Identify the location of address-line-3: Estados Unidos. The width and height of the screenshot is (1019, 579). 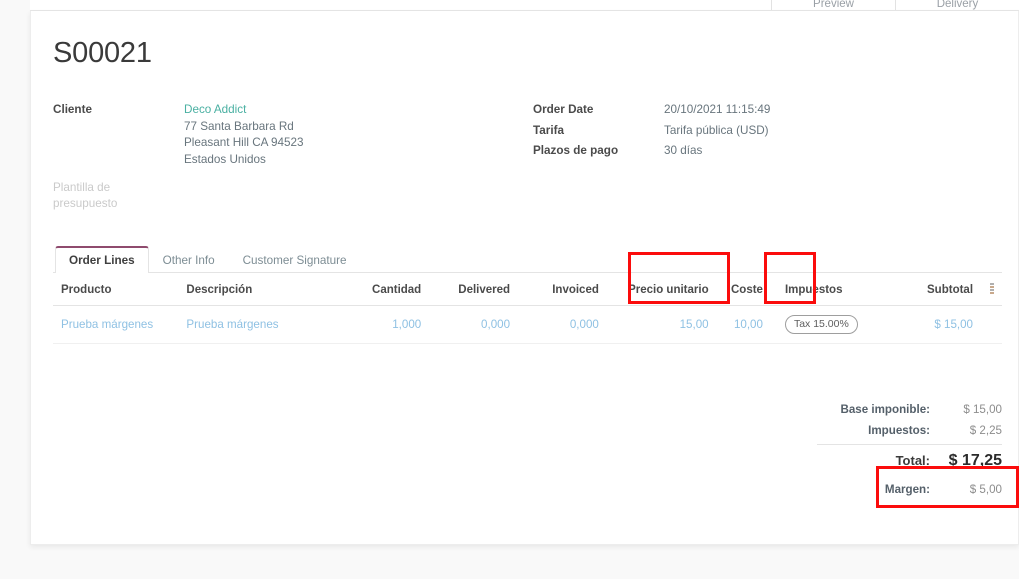
(225, 159).